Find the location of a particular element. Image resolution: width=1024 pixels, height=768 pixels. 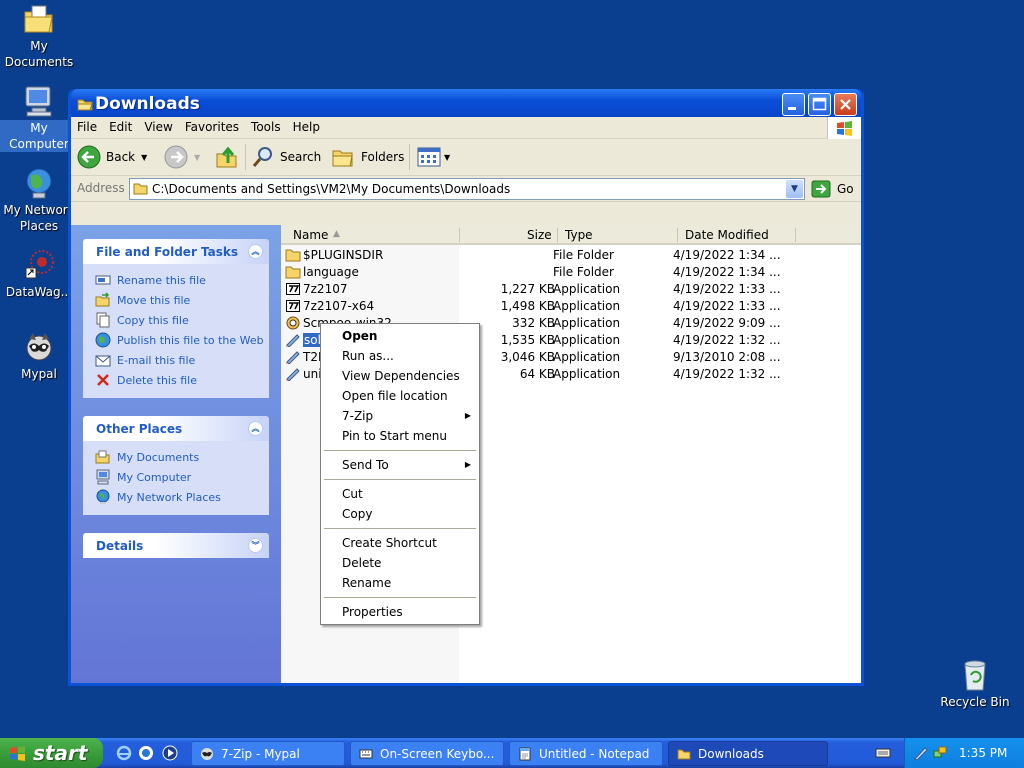

toolbar-separator is located at coordinates (409, 157).